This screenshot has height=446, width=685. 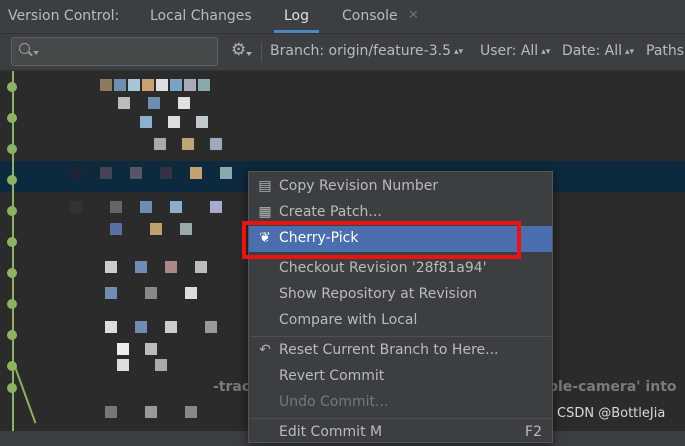 What do you see at coordinates (24, 48) in the screenshot?
I see `search-icon` at bounding box center [24, 48].